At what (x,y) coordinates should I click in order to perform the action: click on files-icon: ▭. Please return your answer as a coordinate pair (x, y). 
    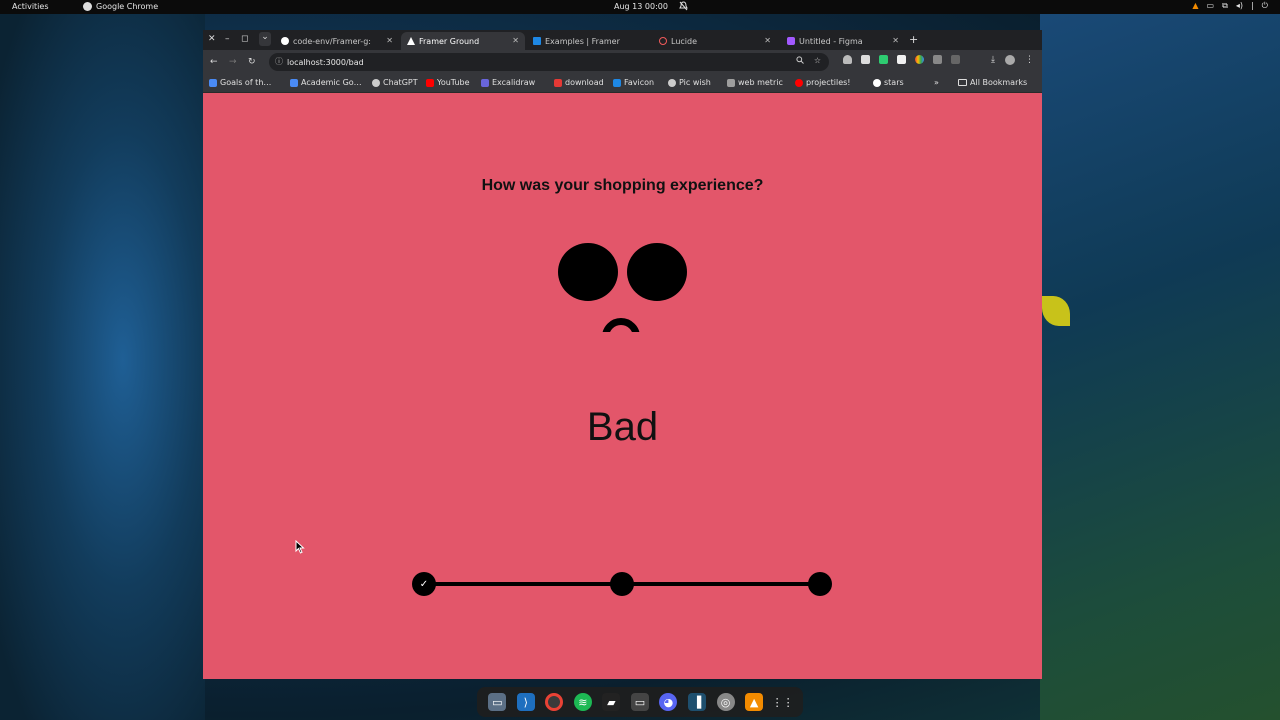
    Looking at the image, I should click on (497, 702).